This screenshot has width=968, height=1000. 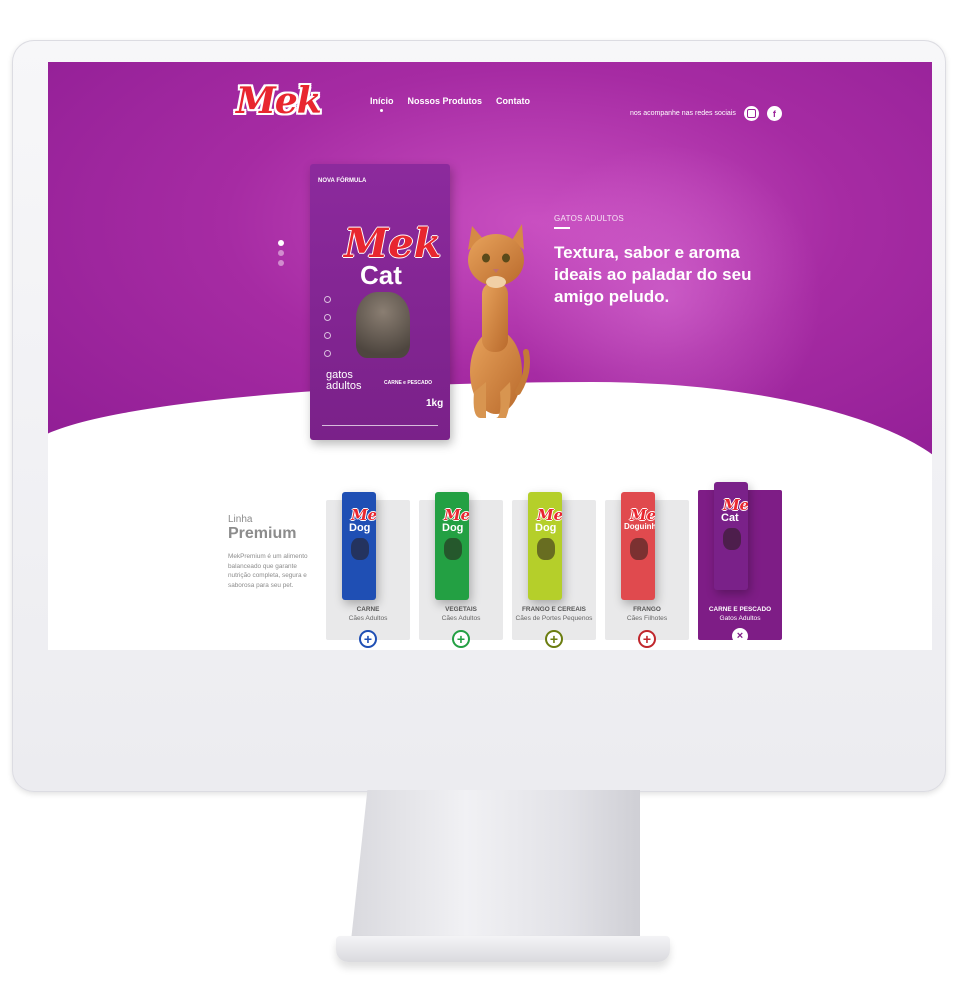 I want to click on product-title: CARNE, so click(x=368, y=609).